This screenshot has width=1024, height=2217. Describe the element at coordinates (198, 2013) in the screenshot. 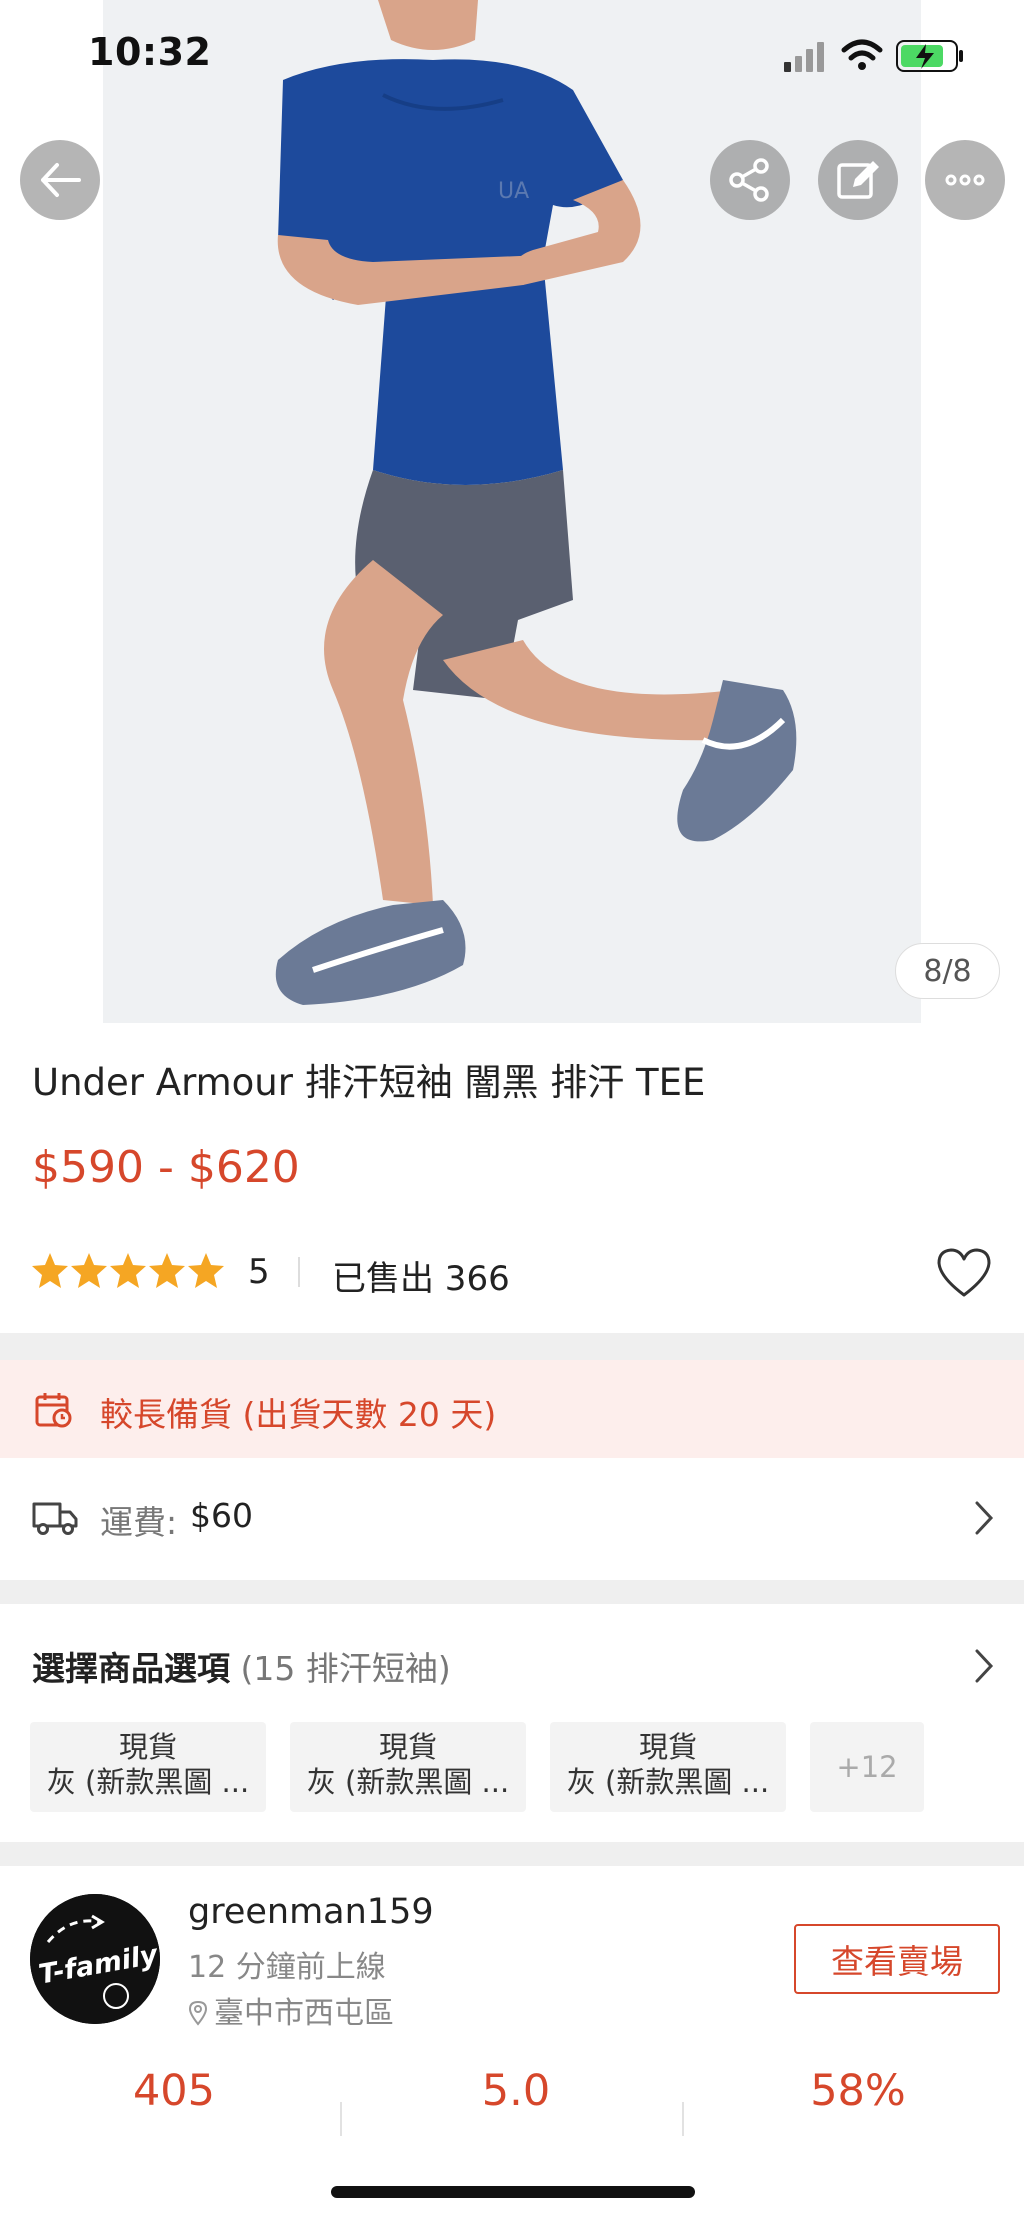

I see `location-pin-icon` at that location.